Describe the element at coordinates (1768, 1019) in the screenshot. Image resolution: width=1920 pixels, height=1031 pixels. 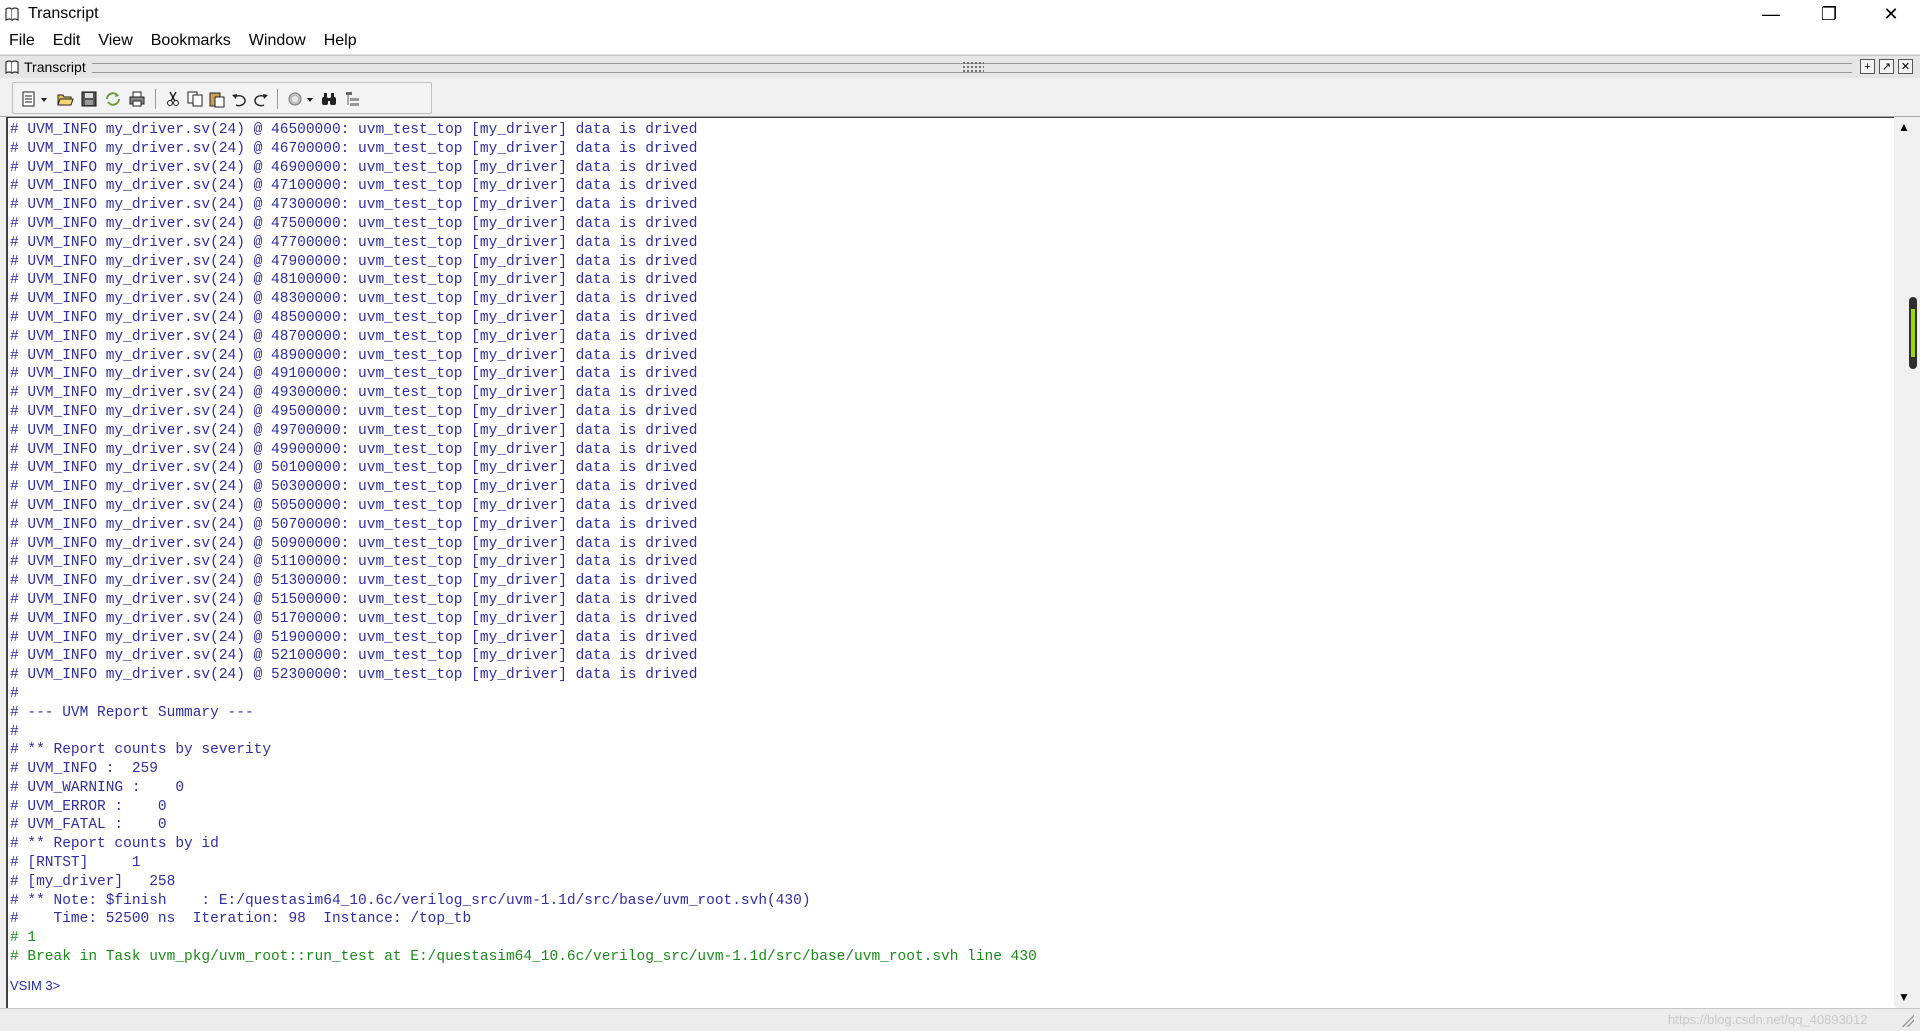
I see `watermark-text: https://blog.csdn.net/qq_40893012` at that location.